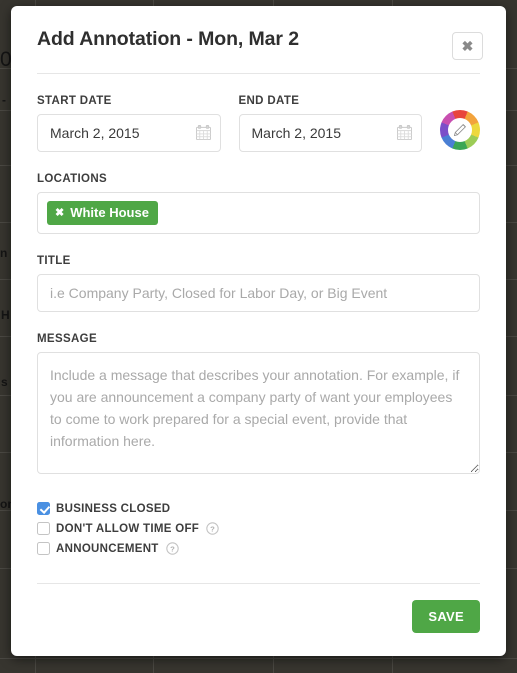  What do you see at coordinates (4, 382) in the screenshot?
I see `background-text-fragment: s` at bounding box center [4, 382].